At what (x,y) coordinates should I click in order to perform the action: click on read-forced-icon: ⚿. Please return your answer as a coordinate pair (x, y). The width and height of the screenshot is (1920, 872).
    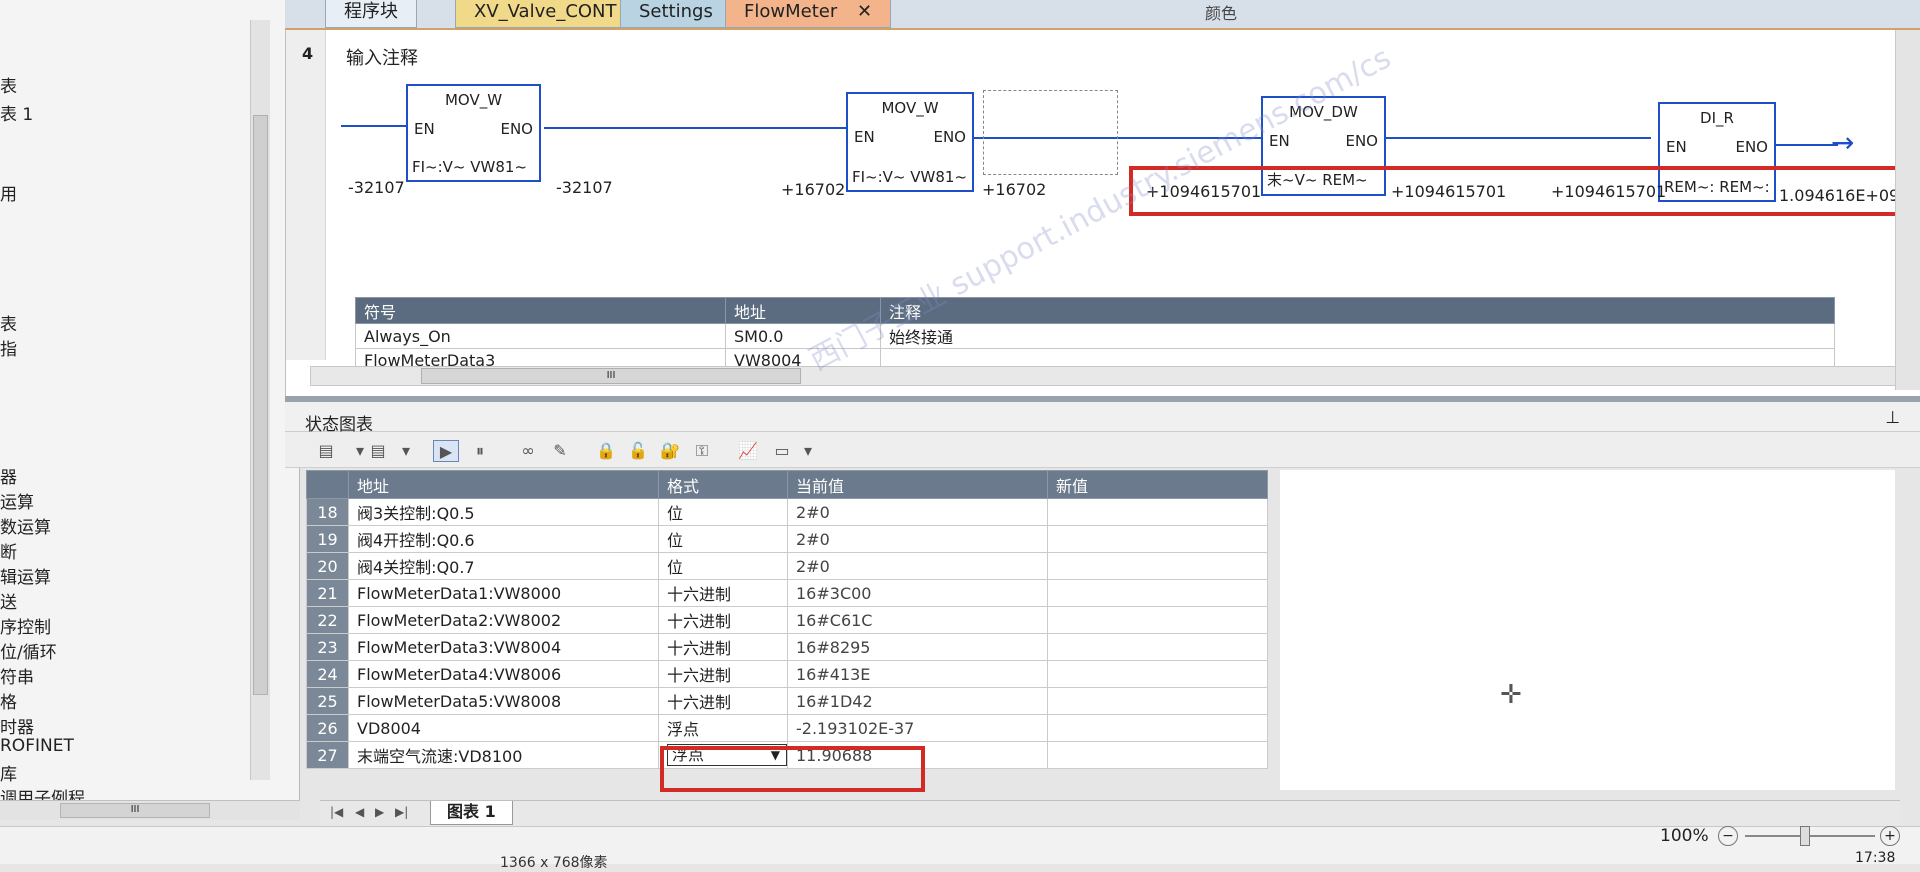
    Looking at the image, I should click on (702, 451).